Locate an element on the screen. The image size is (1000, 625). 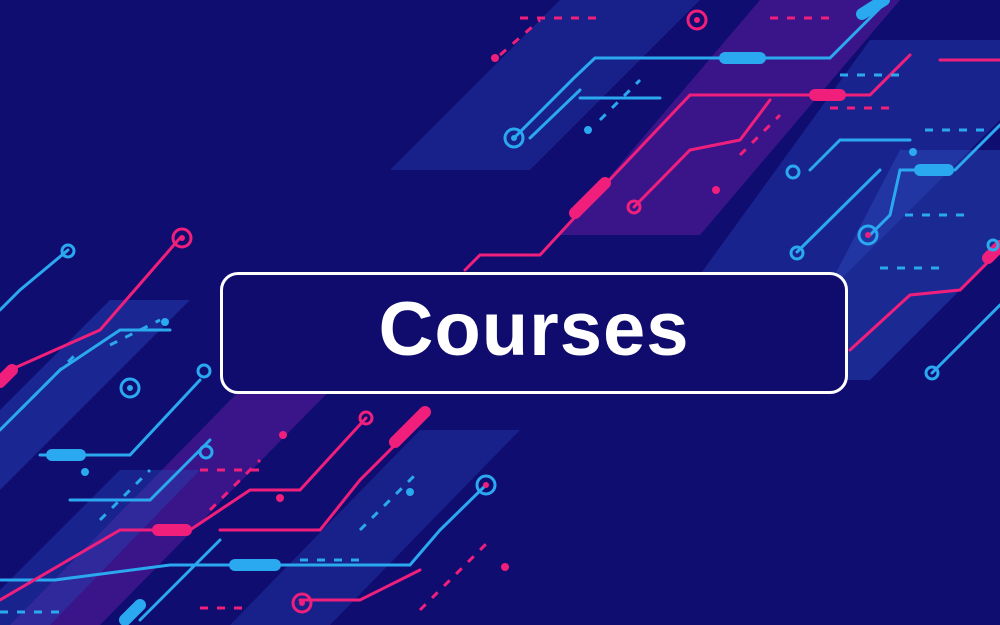
title-frame: Courses is located at coordinates (534, 333).